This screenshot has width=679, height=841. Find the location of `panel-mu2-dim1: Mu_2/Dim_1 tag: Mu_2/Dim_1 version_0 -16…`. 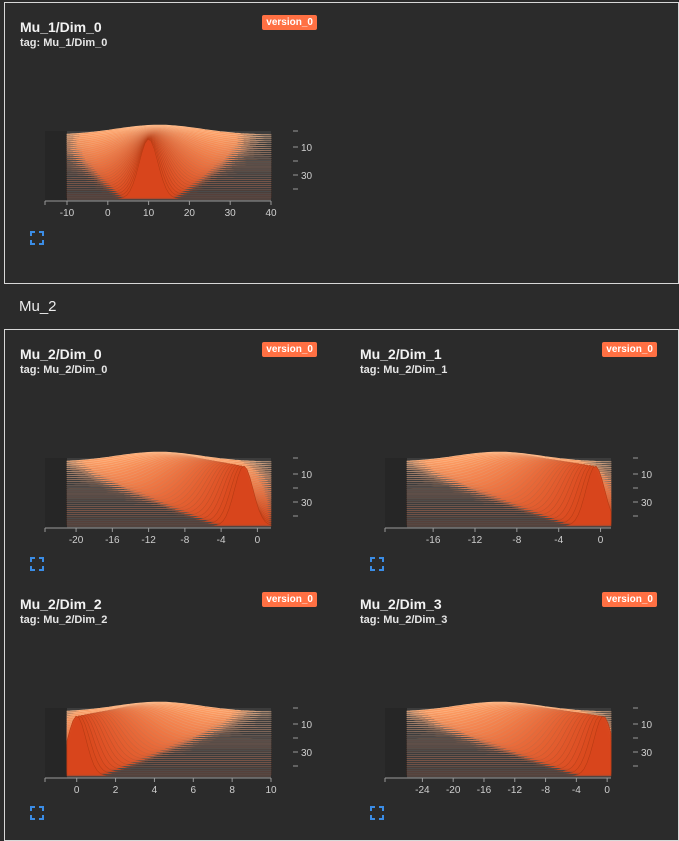

panel-mu2-dim1: Mu_2/Dim_1 tag: Mu_2/Dim_1 version_0 -16… is located at coordinates (505, 452).